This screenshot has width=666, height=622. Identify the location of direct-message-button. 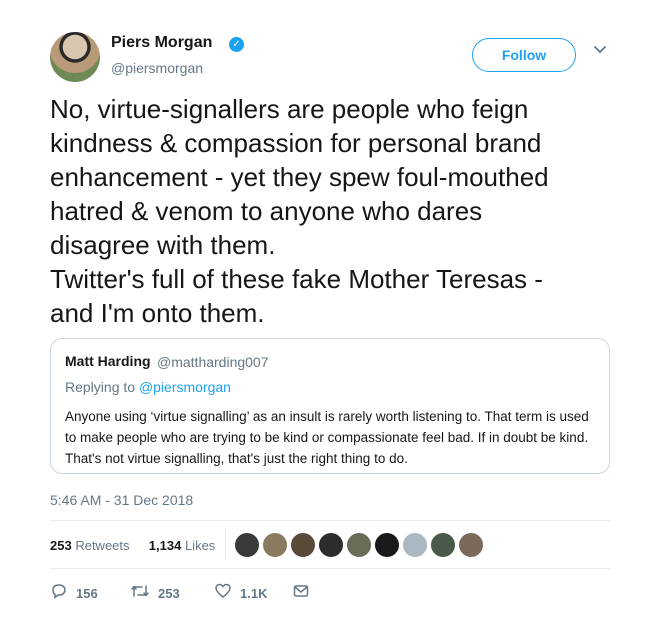
(305, 593).